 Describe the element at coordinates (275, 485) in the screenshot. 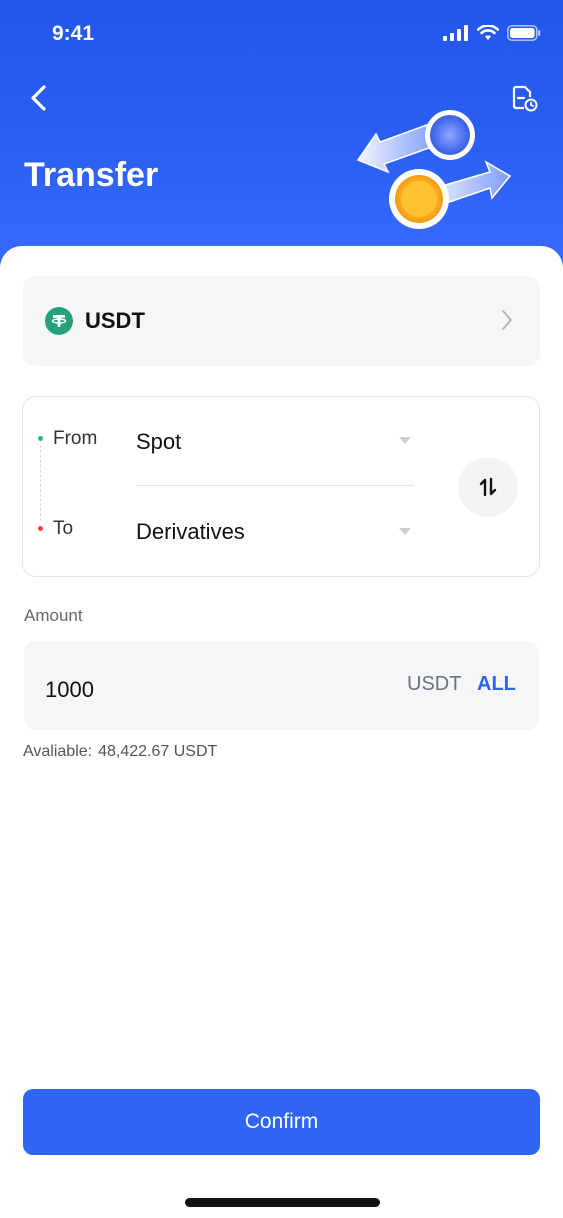

I see `divider` at that location.